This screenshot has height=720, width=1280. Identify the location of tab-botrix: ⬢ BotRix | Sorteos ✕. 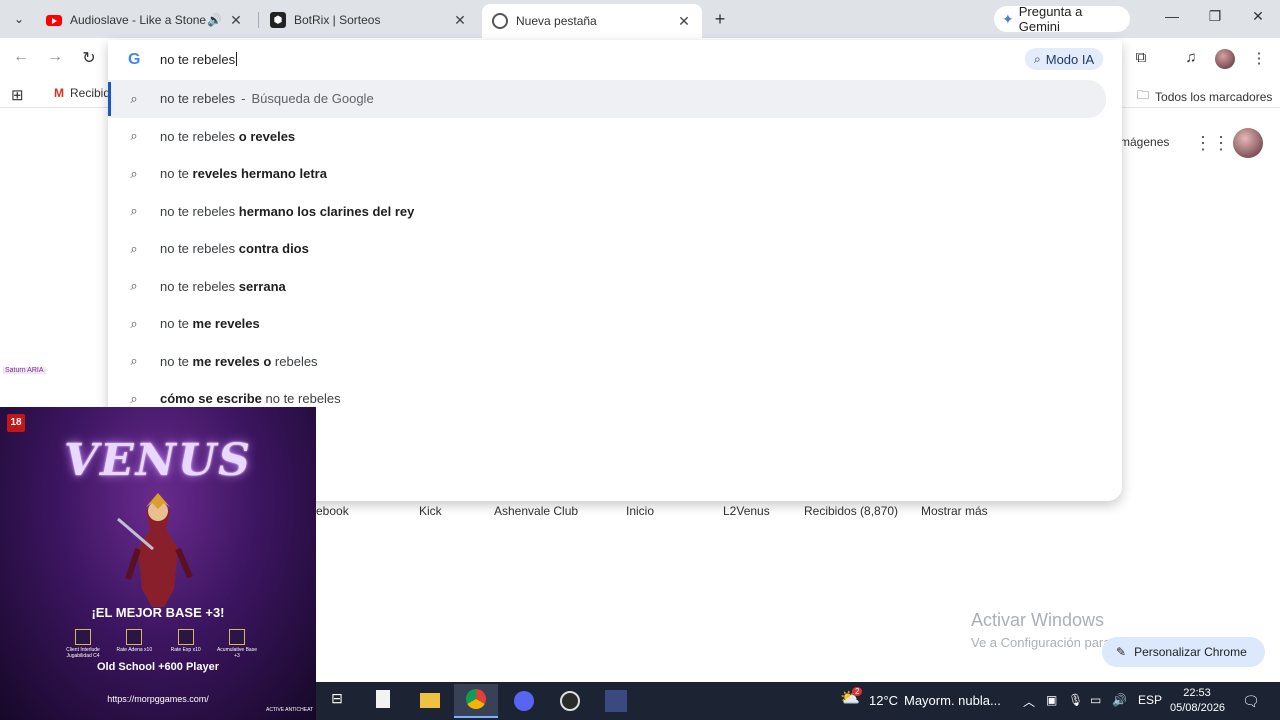
(369, 20).